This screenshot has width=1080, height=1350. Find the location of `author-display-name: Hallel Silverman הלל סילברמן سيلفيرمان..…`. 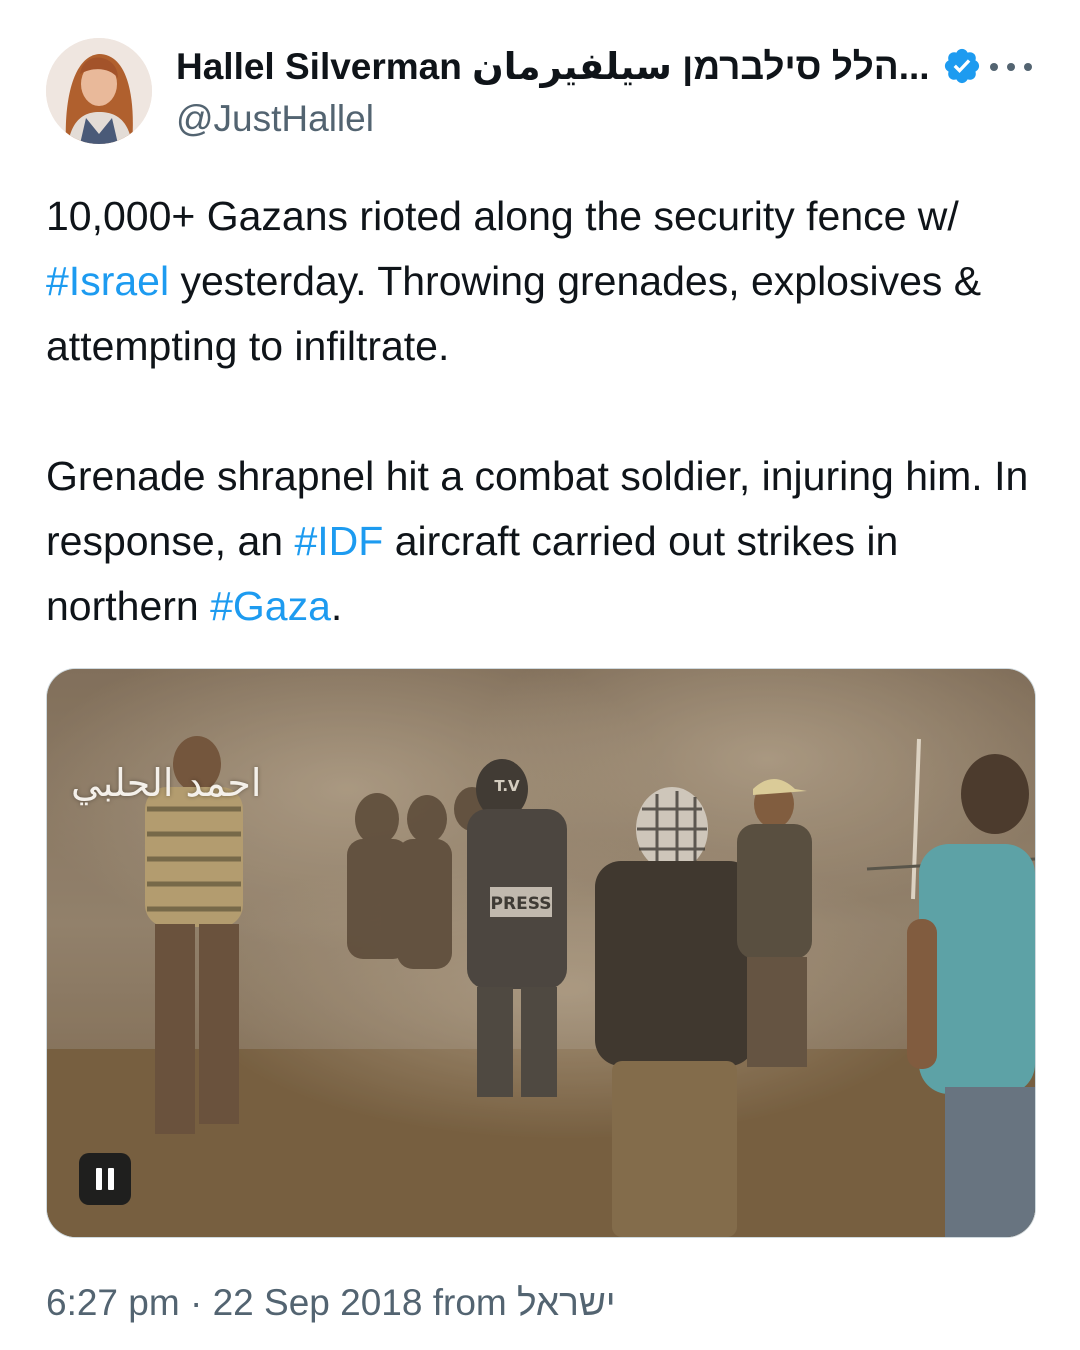

author-display-name: Hallel Silverman הלל סילברמן سيلفيرمان..… is located at coordinates (553, 66).